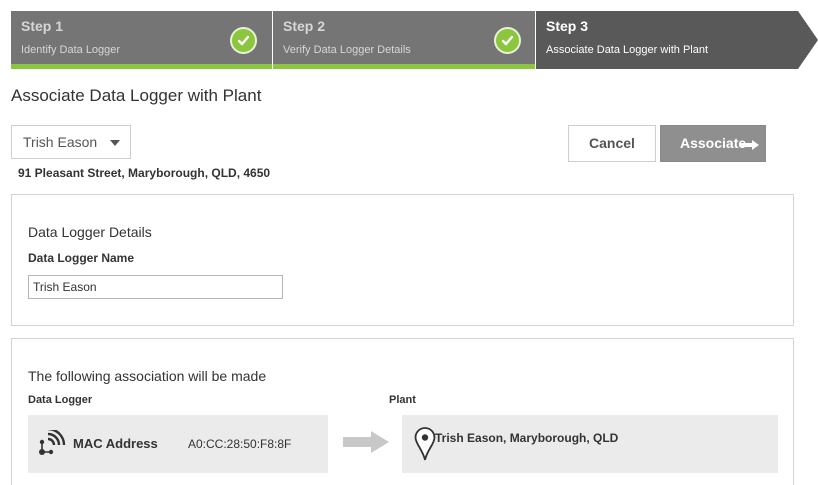 This screenshot has width=818, height=485. I want to click on map-pin-icon, so click(425, 444).